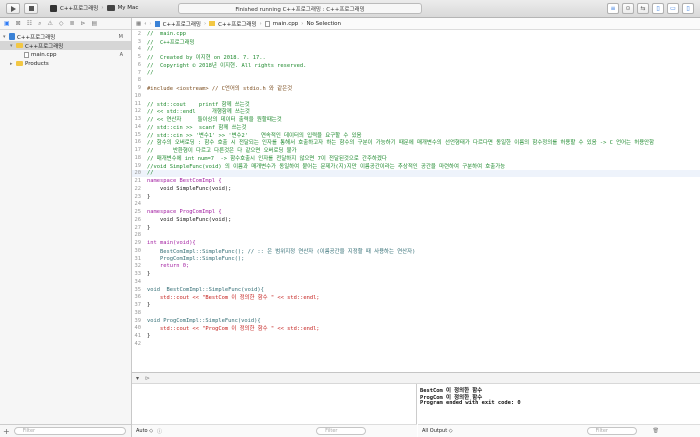 This screenshot has height=437, width=700. I want to click on console-line: BestCom 이 정의한 함수, so click(451, 391).